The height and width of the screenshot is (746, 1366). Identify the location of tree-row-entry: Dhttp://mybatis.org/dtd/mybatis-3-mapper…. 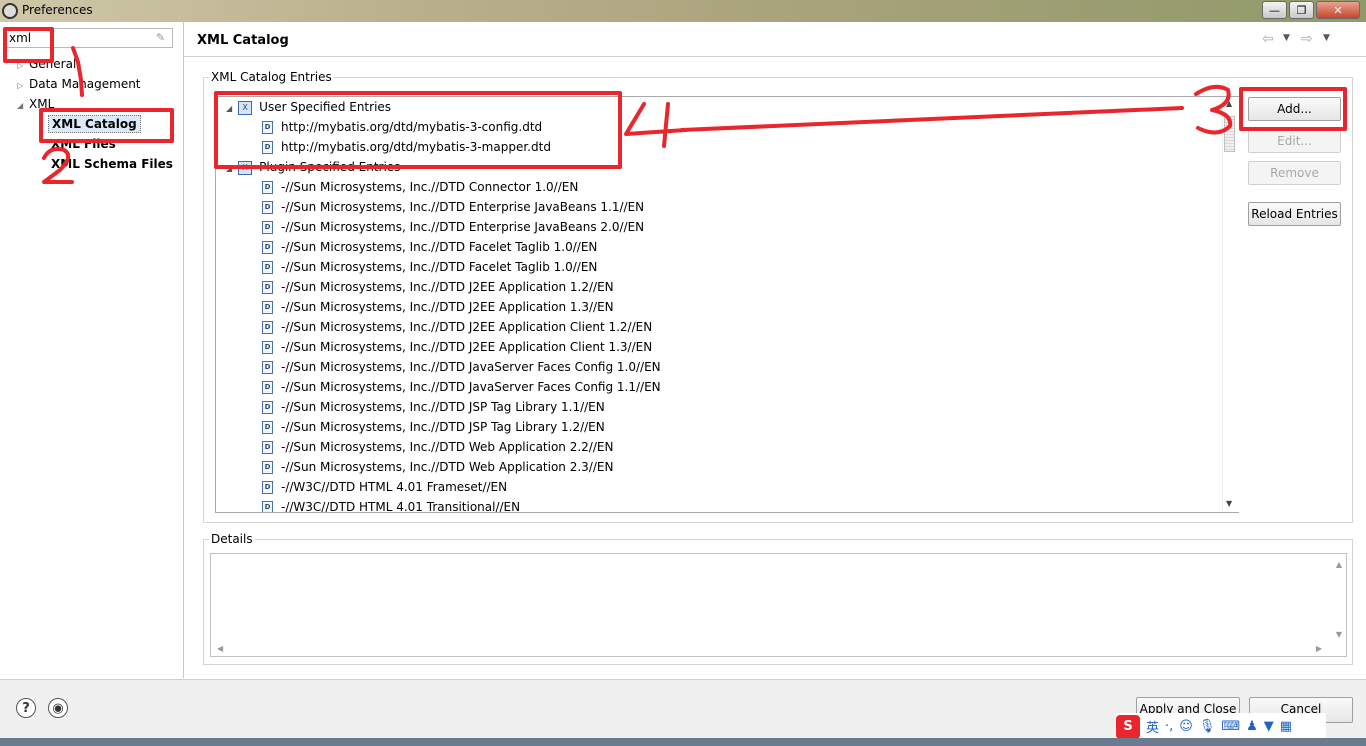
(406, 147).